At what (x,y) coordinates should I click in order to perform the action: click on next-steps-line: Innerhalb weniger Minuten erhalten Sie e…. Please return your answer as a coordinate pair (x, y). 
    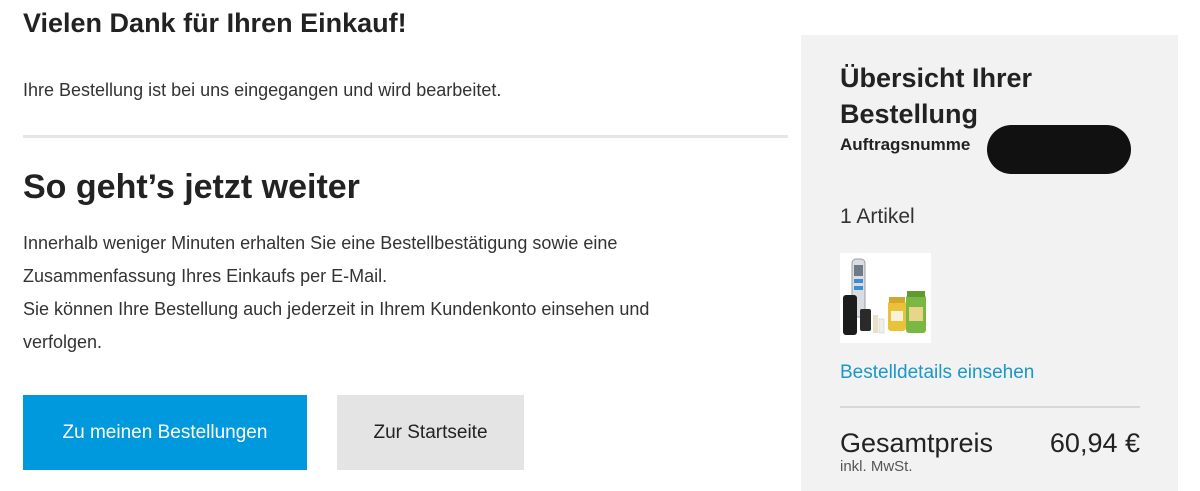
    Looking at the image, I should click on (320, 243).